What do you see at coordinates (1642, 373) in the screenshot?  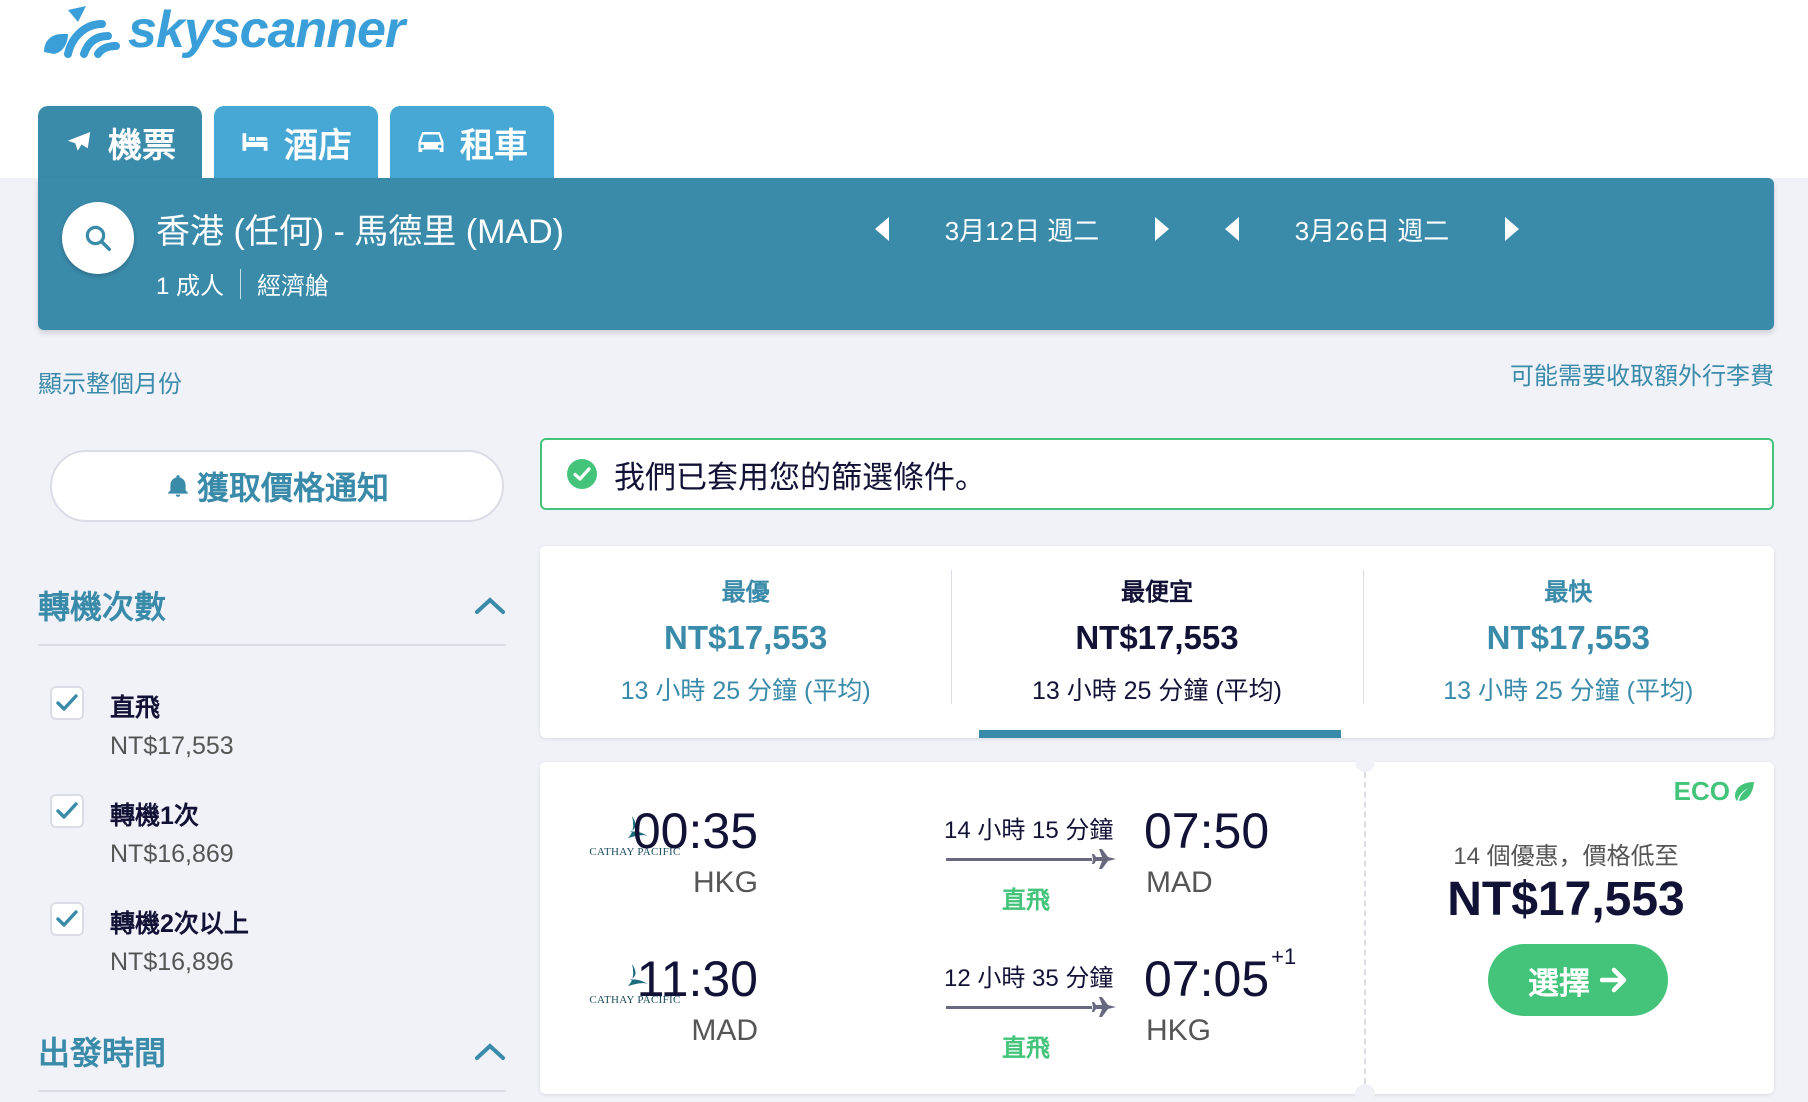 I see `baggage-fee-link: 可能需要收取額外行李費` at bounding box center [1642, 373].